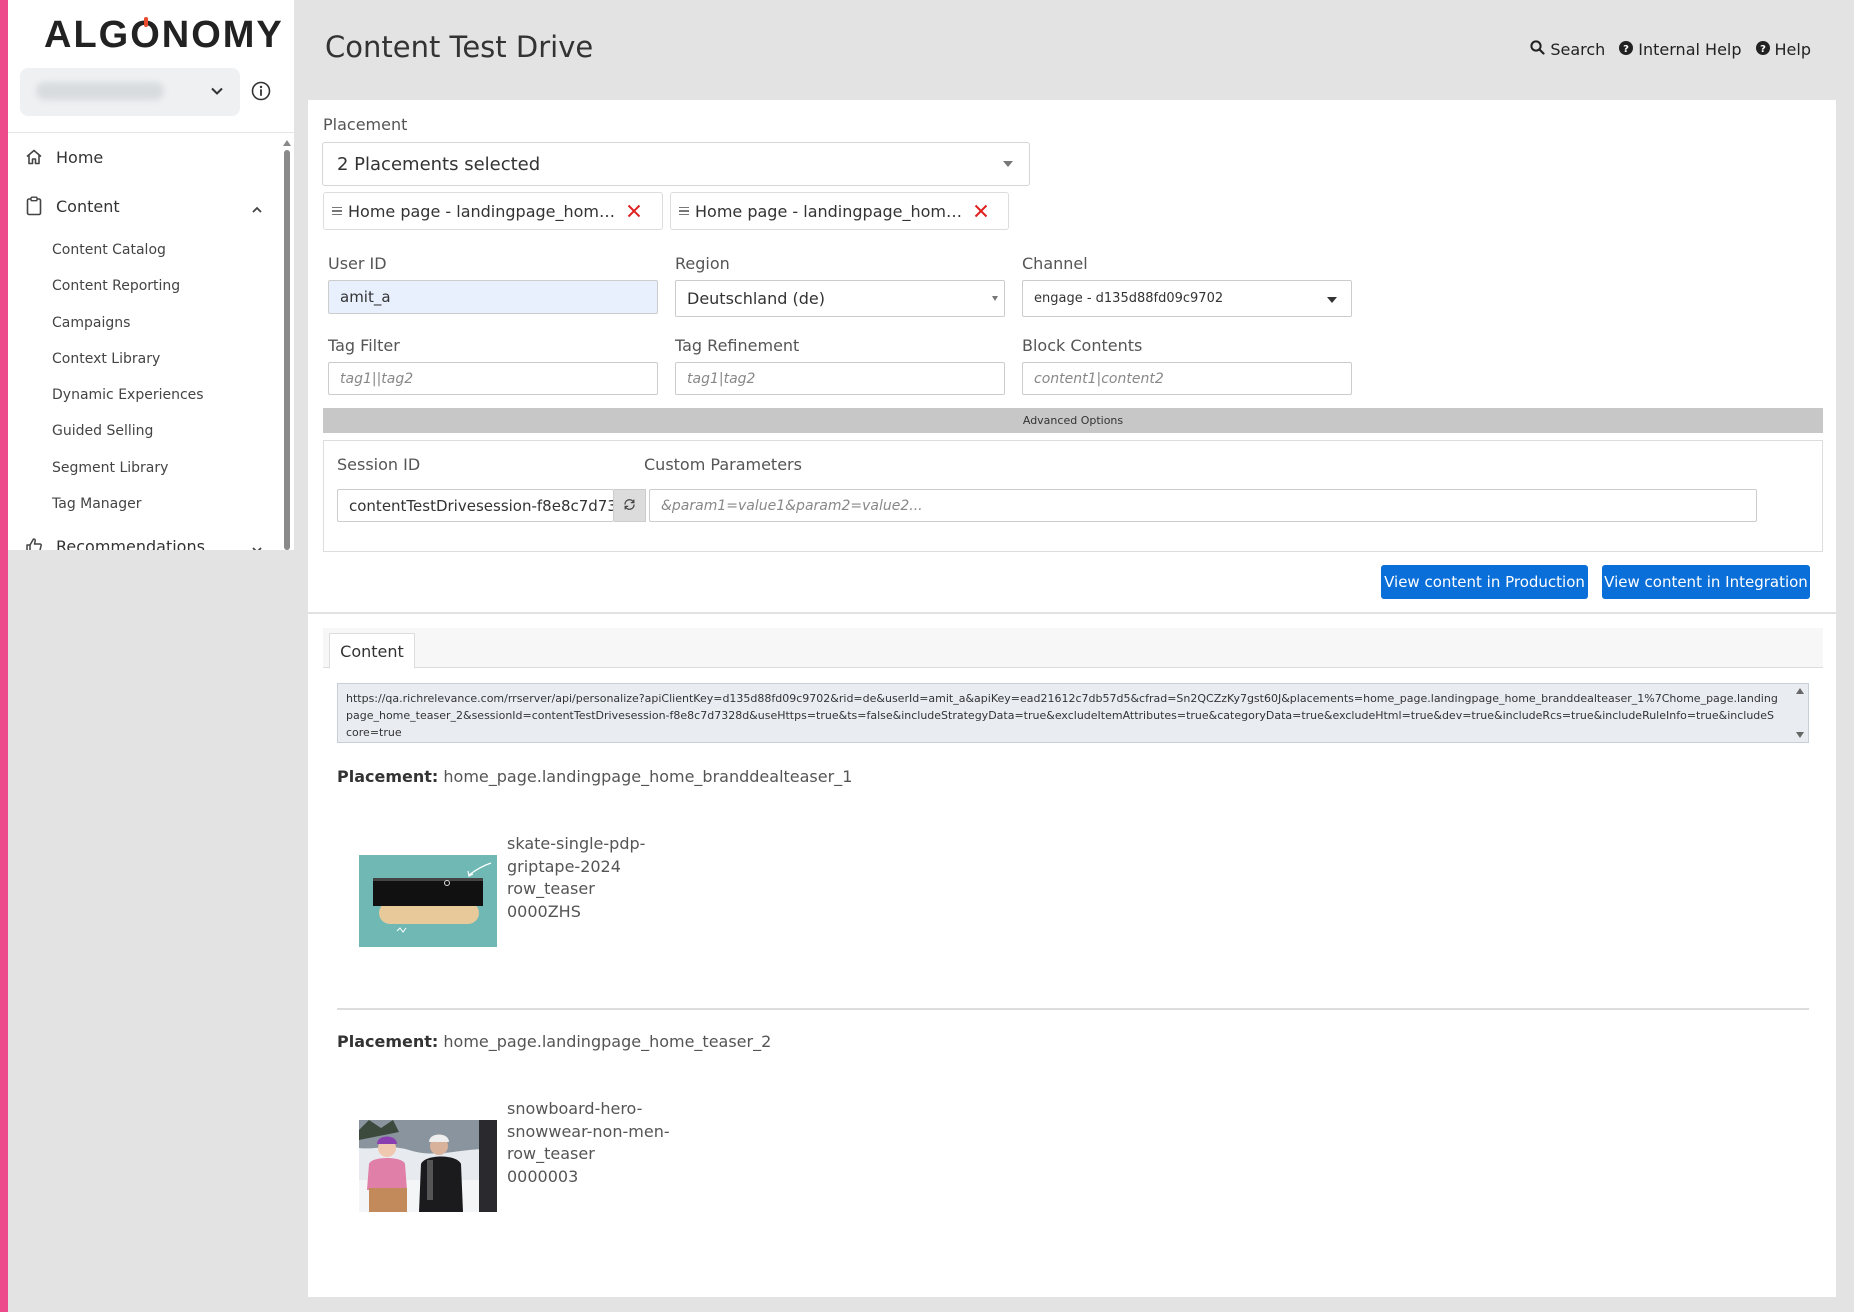 This screenshot has width=1854, height=1312. I want to click on channel-label: Channel, so click(1055, 263).